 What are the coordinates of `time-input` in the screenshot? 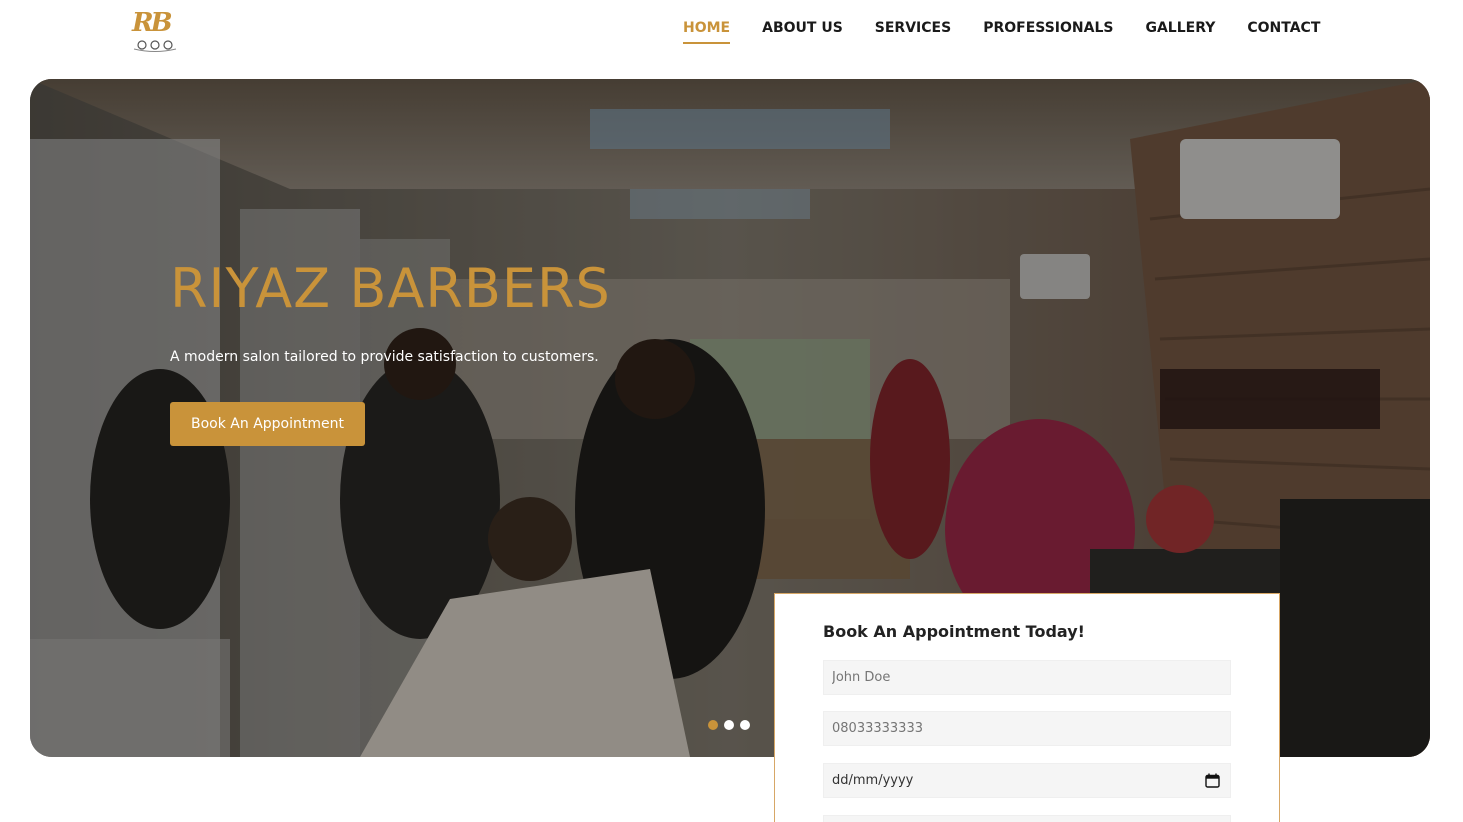 It's located at (1027, 818).